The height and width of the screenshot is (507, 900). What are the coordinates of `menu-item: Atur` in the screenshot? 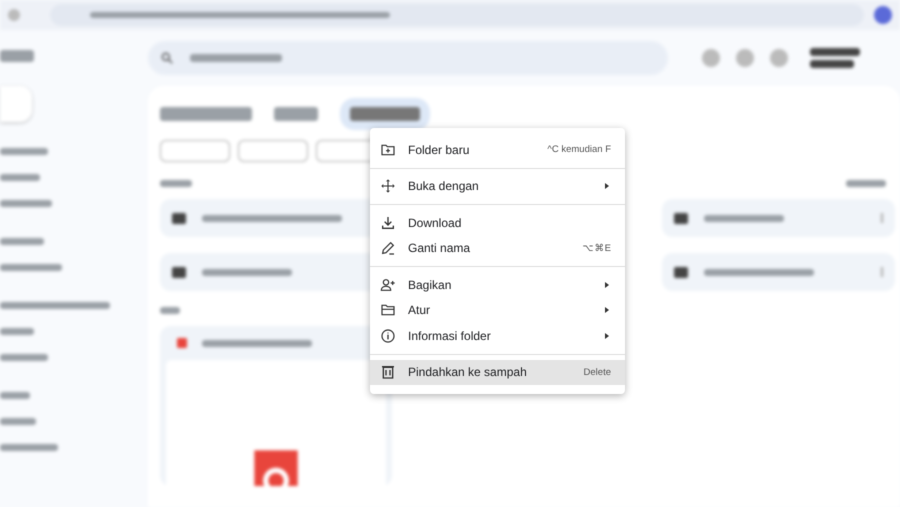 It's located at (497, 310).